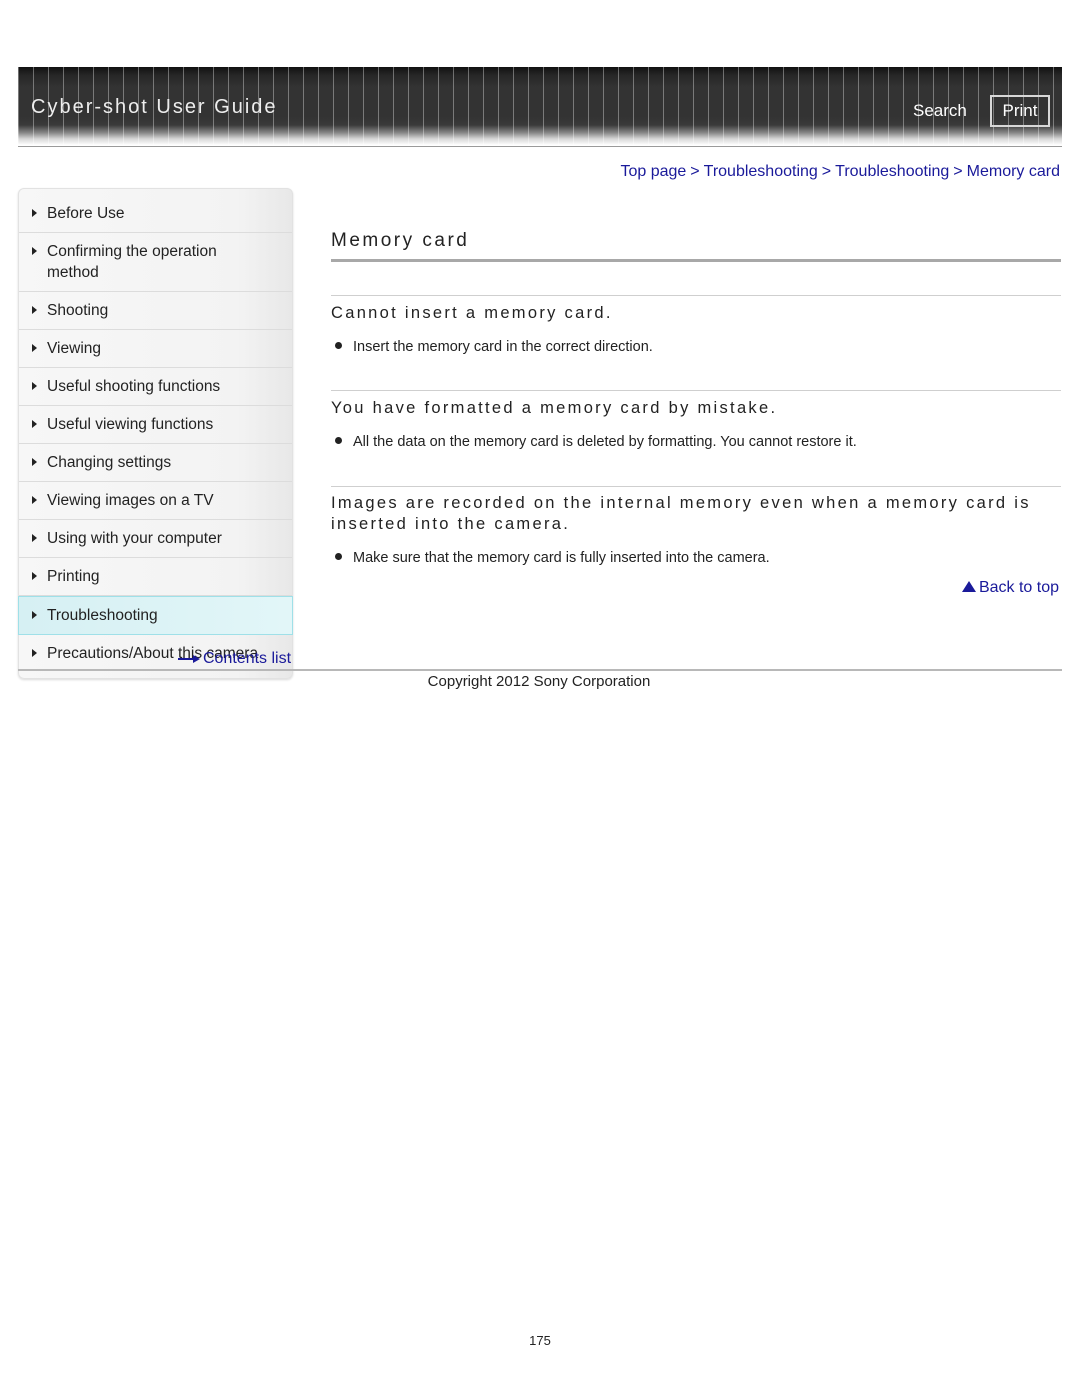 This screenshot has width=1080, height=1397. Describe the element at coordinates (130, 424) in the screenshot. I see `sidebar-item-label: Useful viewing functions` at that location.